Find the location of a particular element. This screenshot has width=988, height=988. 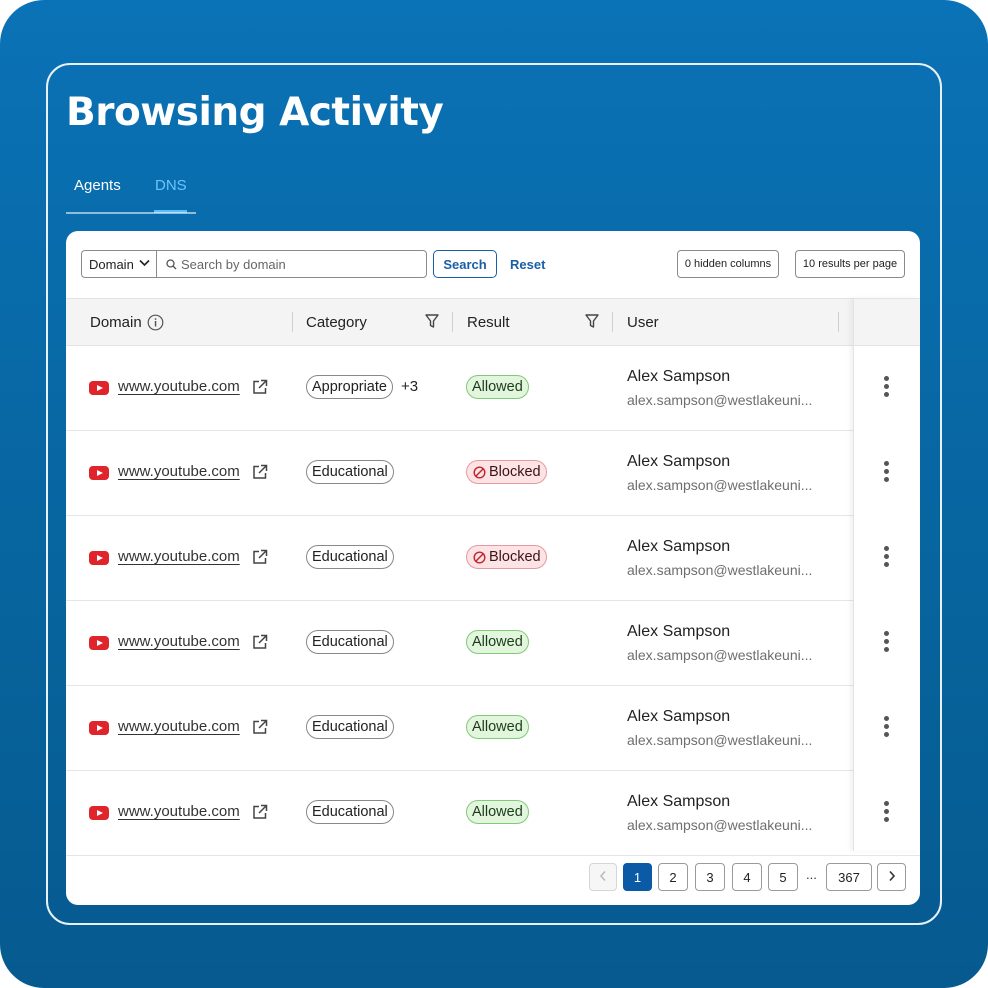

table-header: Domain Category Result User is located at coordinates (493, 322).